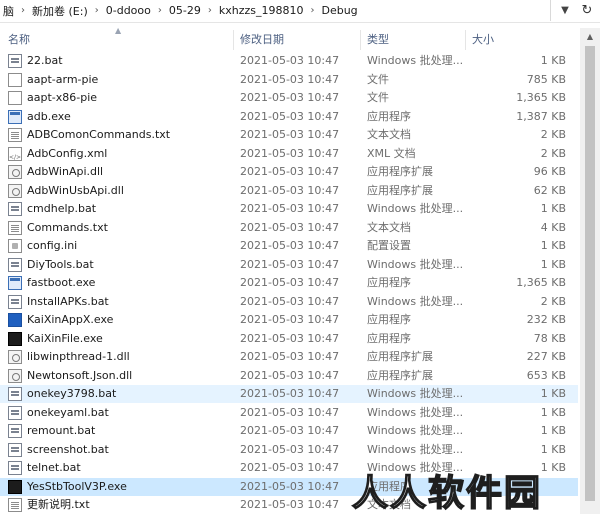 Image resolution: width=600 pixels, height=516 pixels. What do you see at coordinates (67, 227) in the screenshot?
I see `file-name: Commands.txt` at bounding box center [67, 227].